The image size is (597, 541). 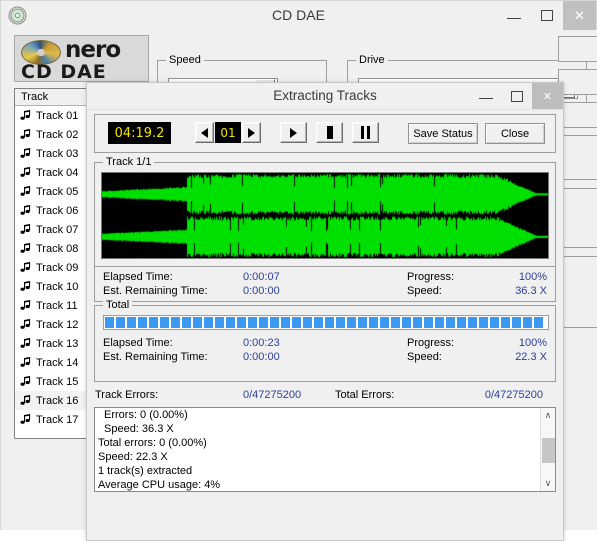 I want to click on log-line: Errors: 0 (0.00%), so click(x=146, y=415).